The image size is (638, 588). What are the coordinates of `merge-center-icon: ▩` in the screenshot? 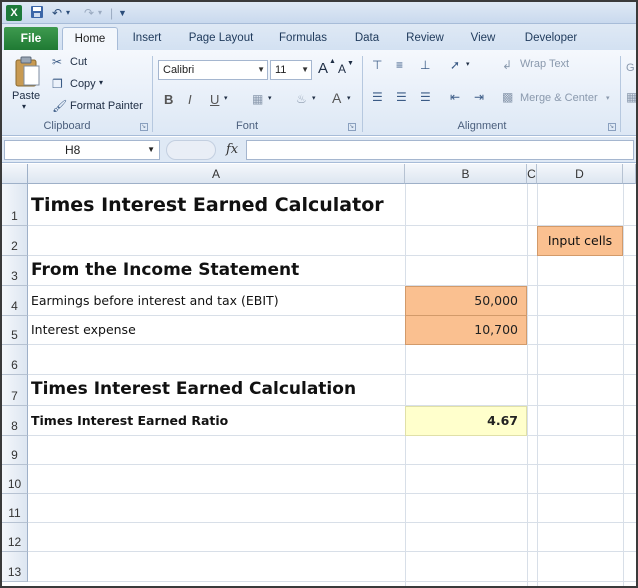 It's located at (507, 97).